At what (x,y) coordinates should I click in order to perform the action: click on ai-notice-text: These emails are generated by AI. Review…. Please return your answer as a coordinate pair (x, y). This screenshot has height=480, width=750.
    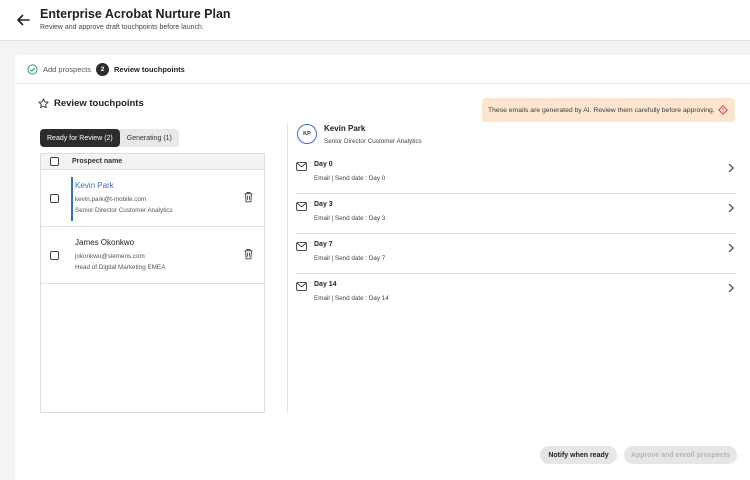
    Looking at the image, I should click on (601, 110).